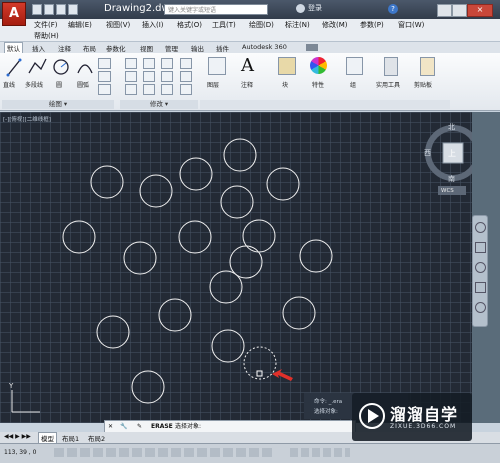 The height and width of the screenshot is (463, 500). What do you see at coordinates (424, 414) in the screenshot?
I see `watermark-title: 溜溜自学` at bounding box center [424, 414].